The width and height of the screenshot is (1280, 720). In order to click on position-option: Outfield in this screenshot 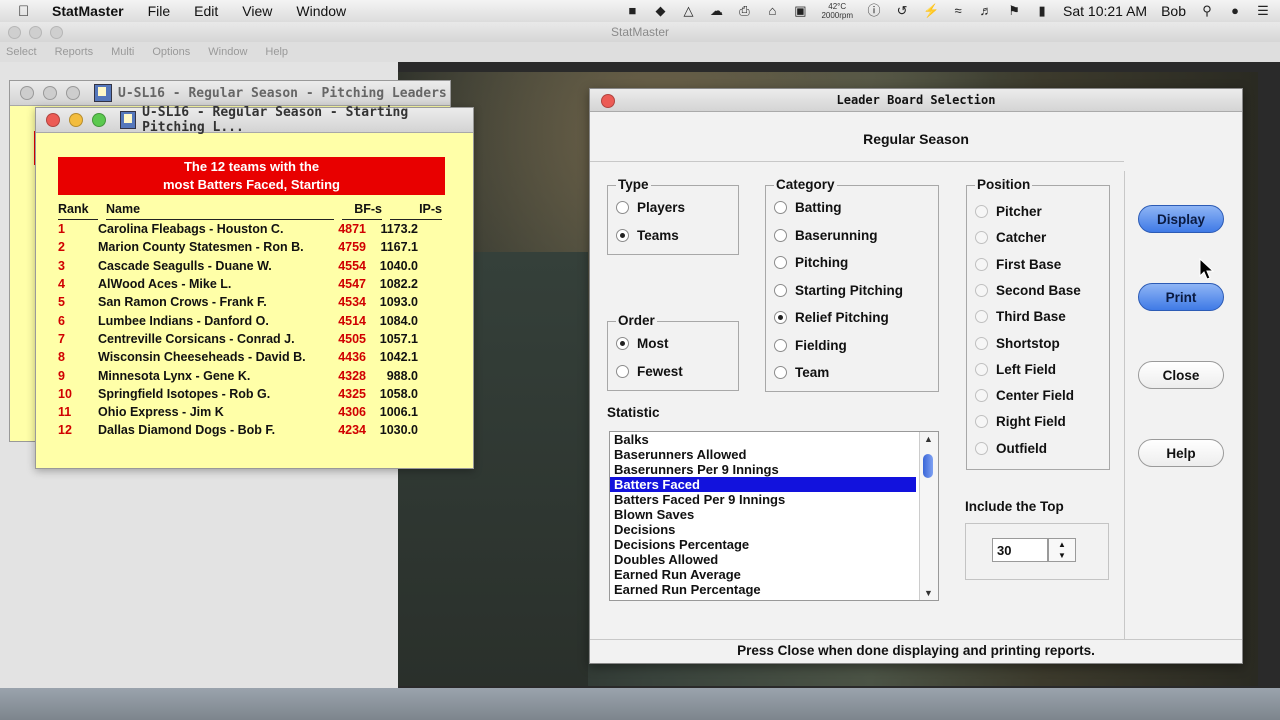, I will do `click(1011, 448)`.